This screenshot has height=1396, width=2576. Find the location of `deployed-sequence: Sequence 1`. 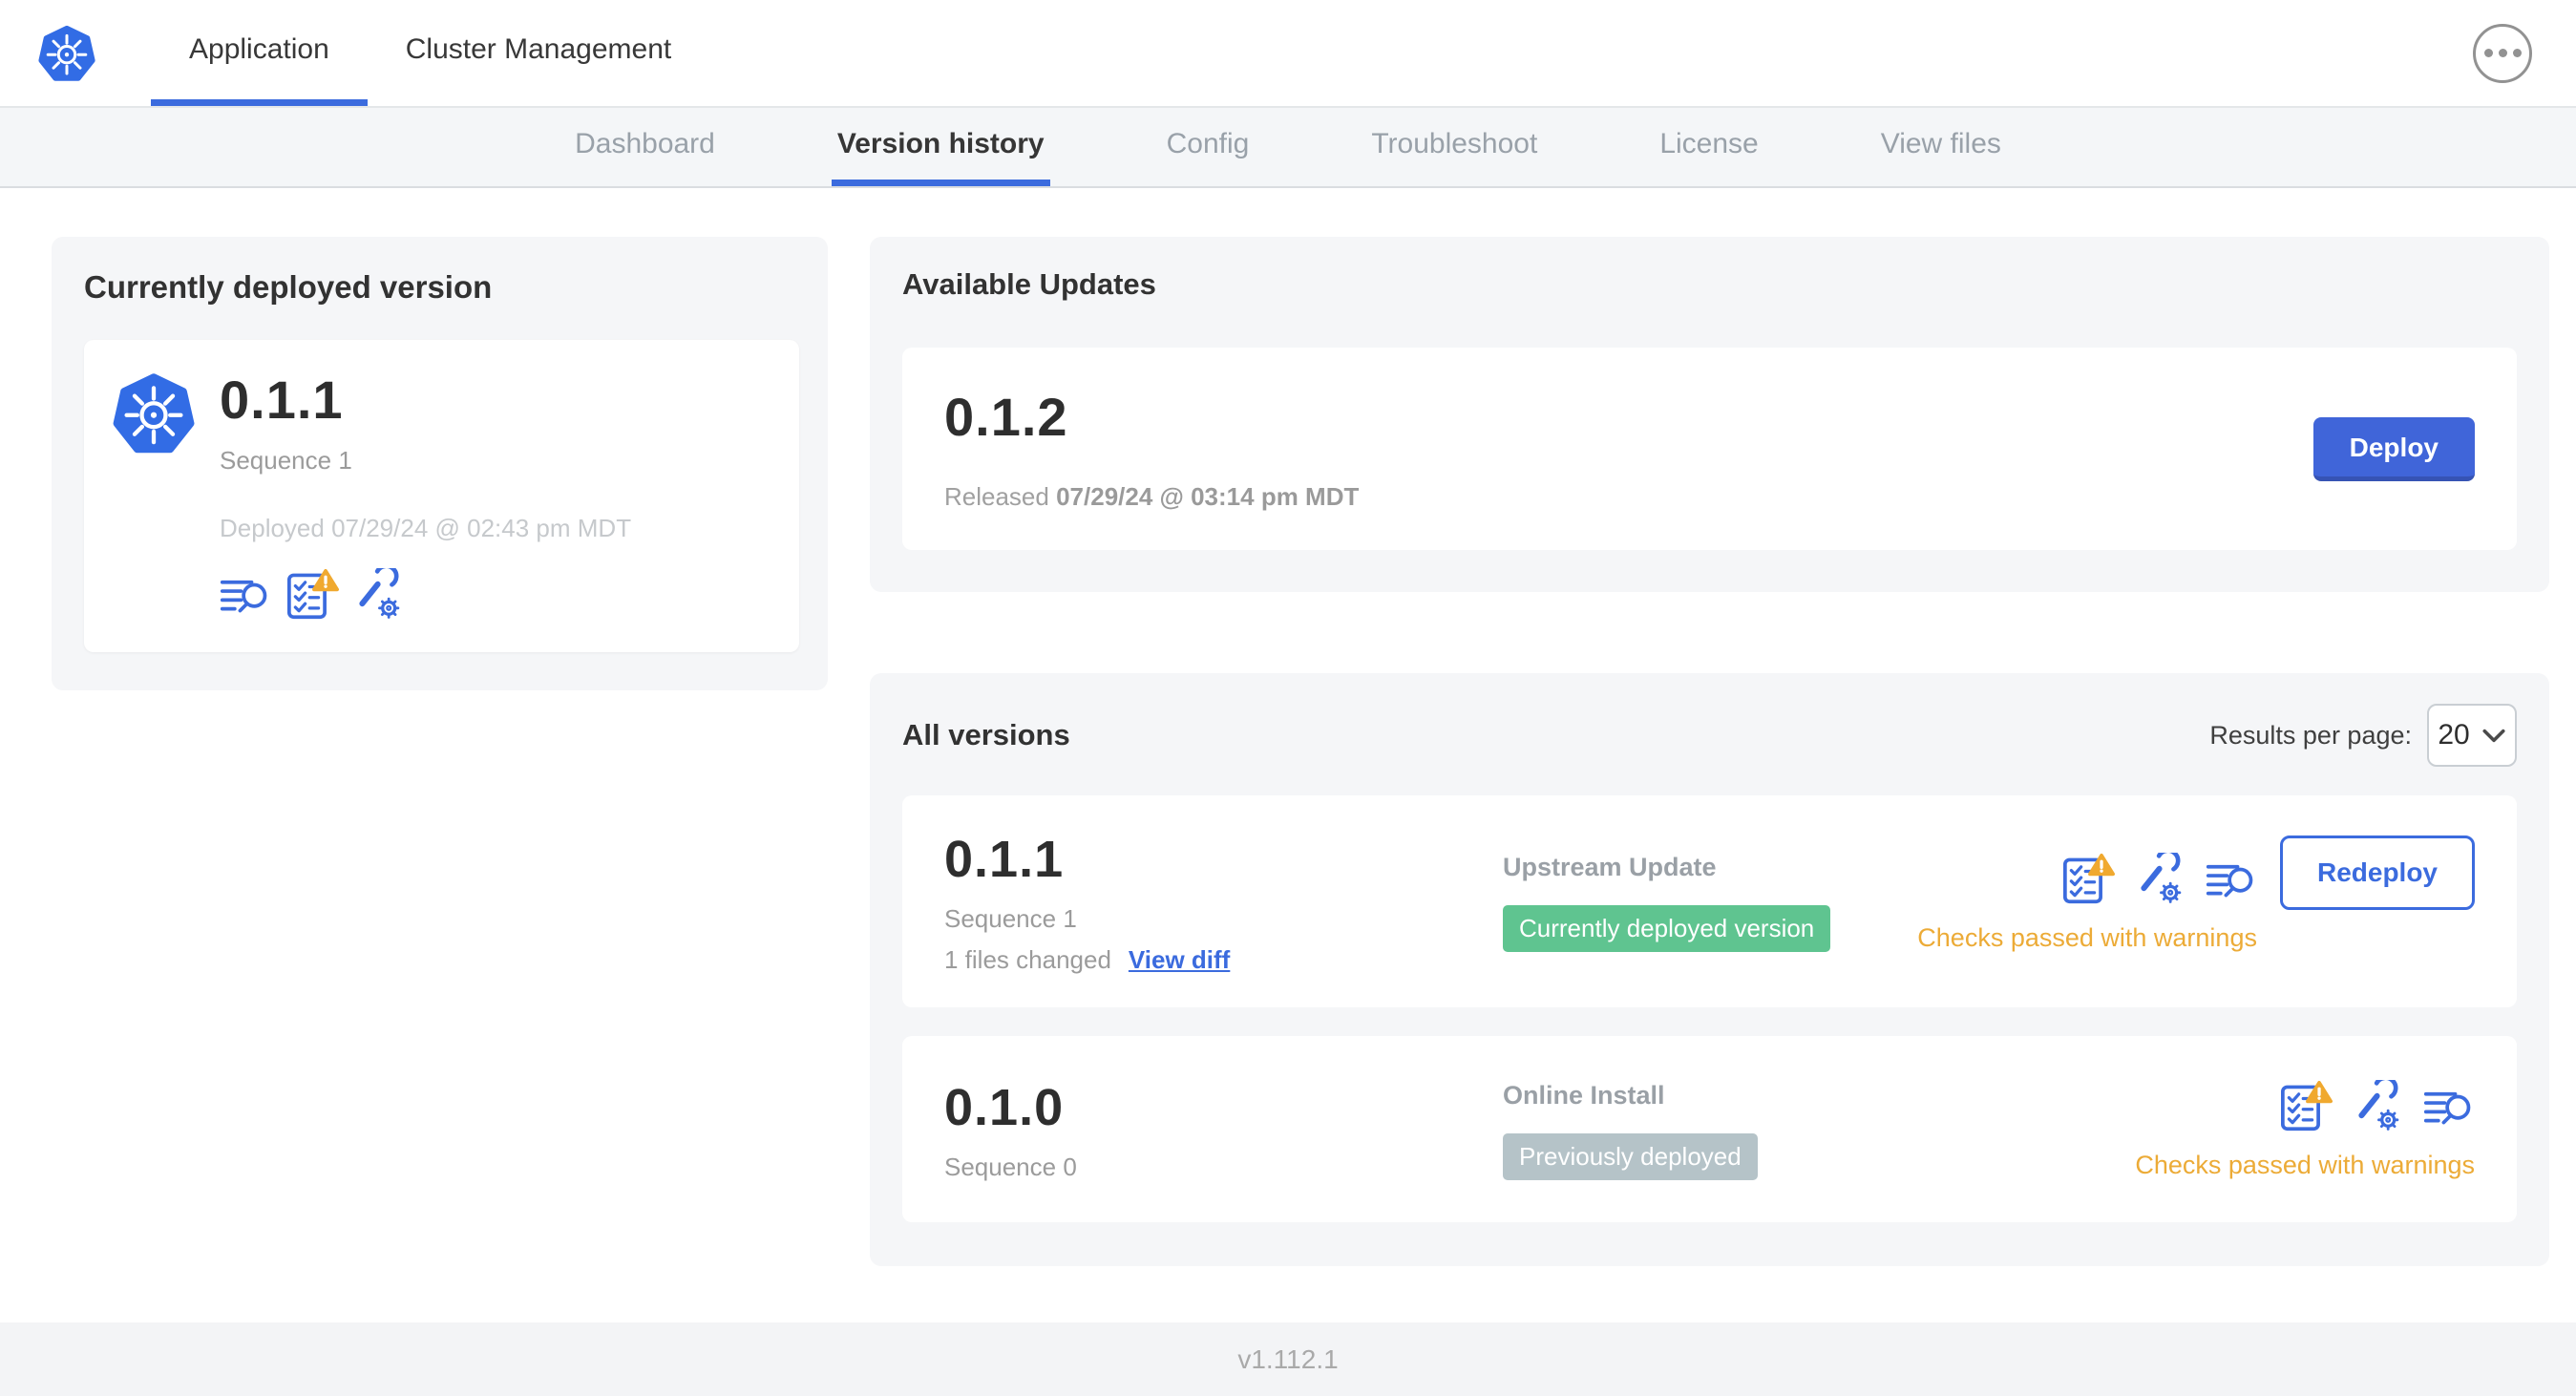

deployed-sequence: Sequence 1 is located at coordinates (286, 460).